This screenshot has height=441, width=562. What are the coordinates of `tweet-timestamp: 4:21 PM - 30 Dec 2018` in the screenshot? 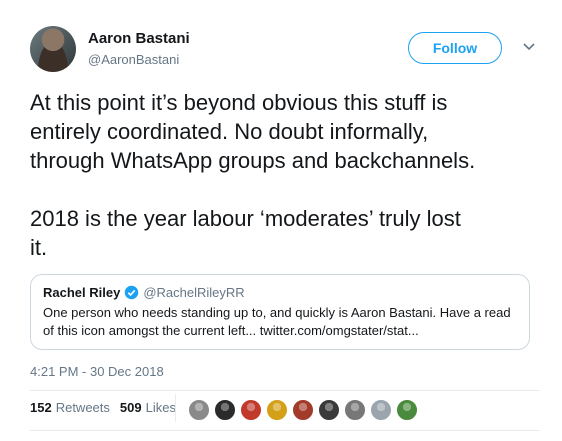 It's located at (97, 371).